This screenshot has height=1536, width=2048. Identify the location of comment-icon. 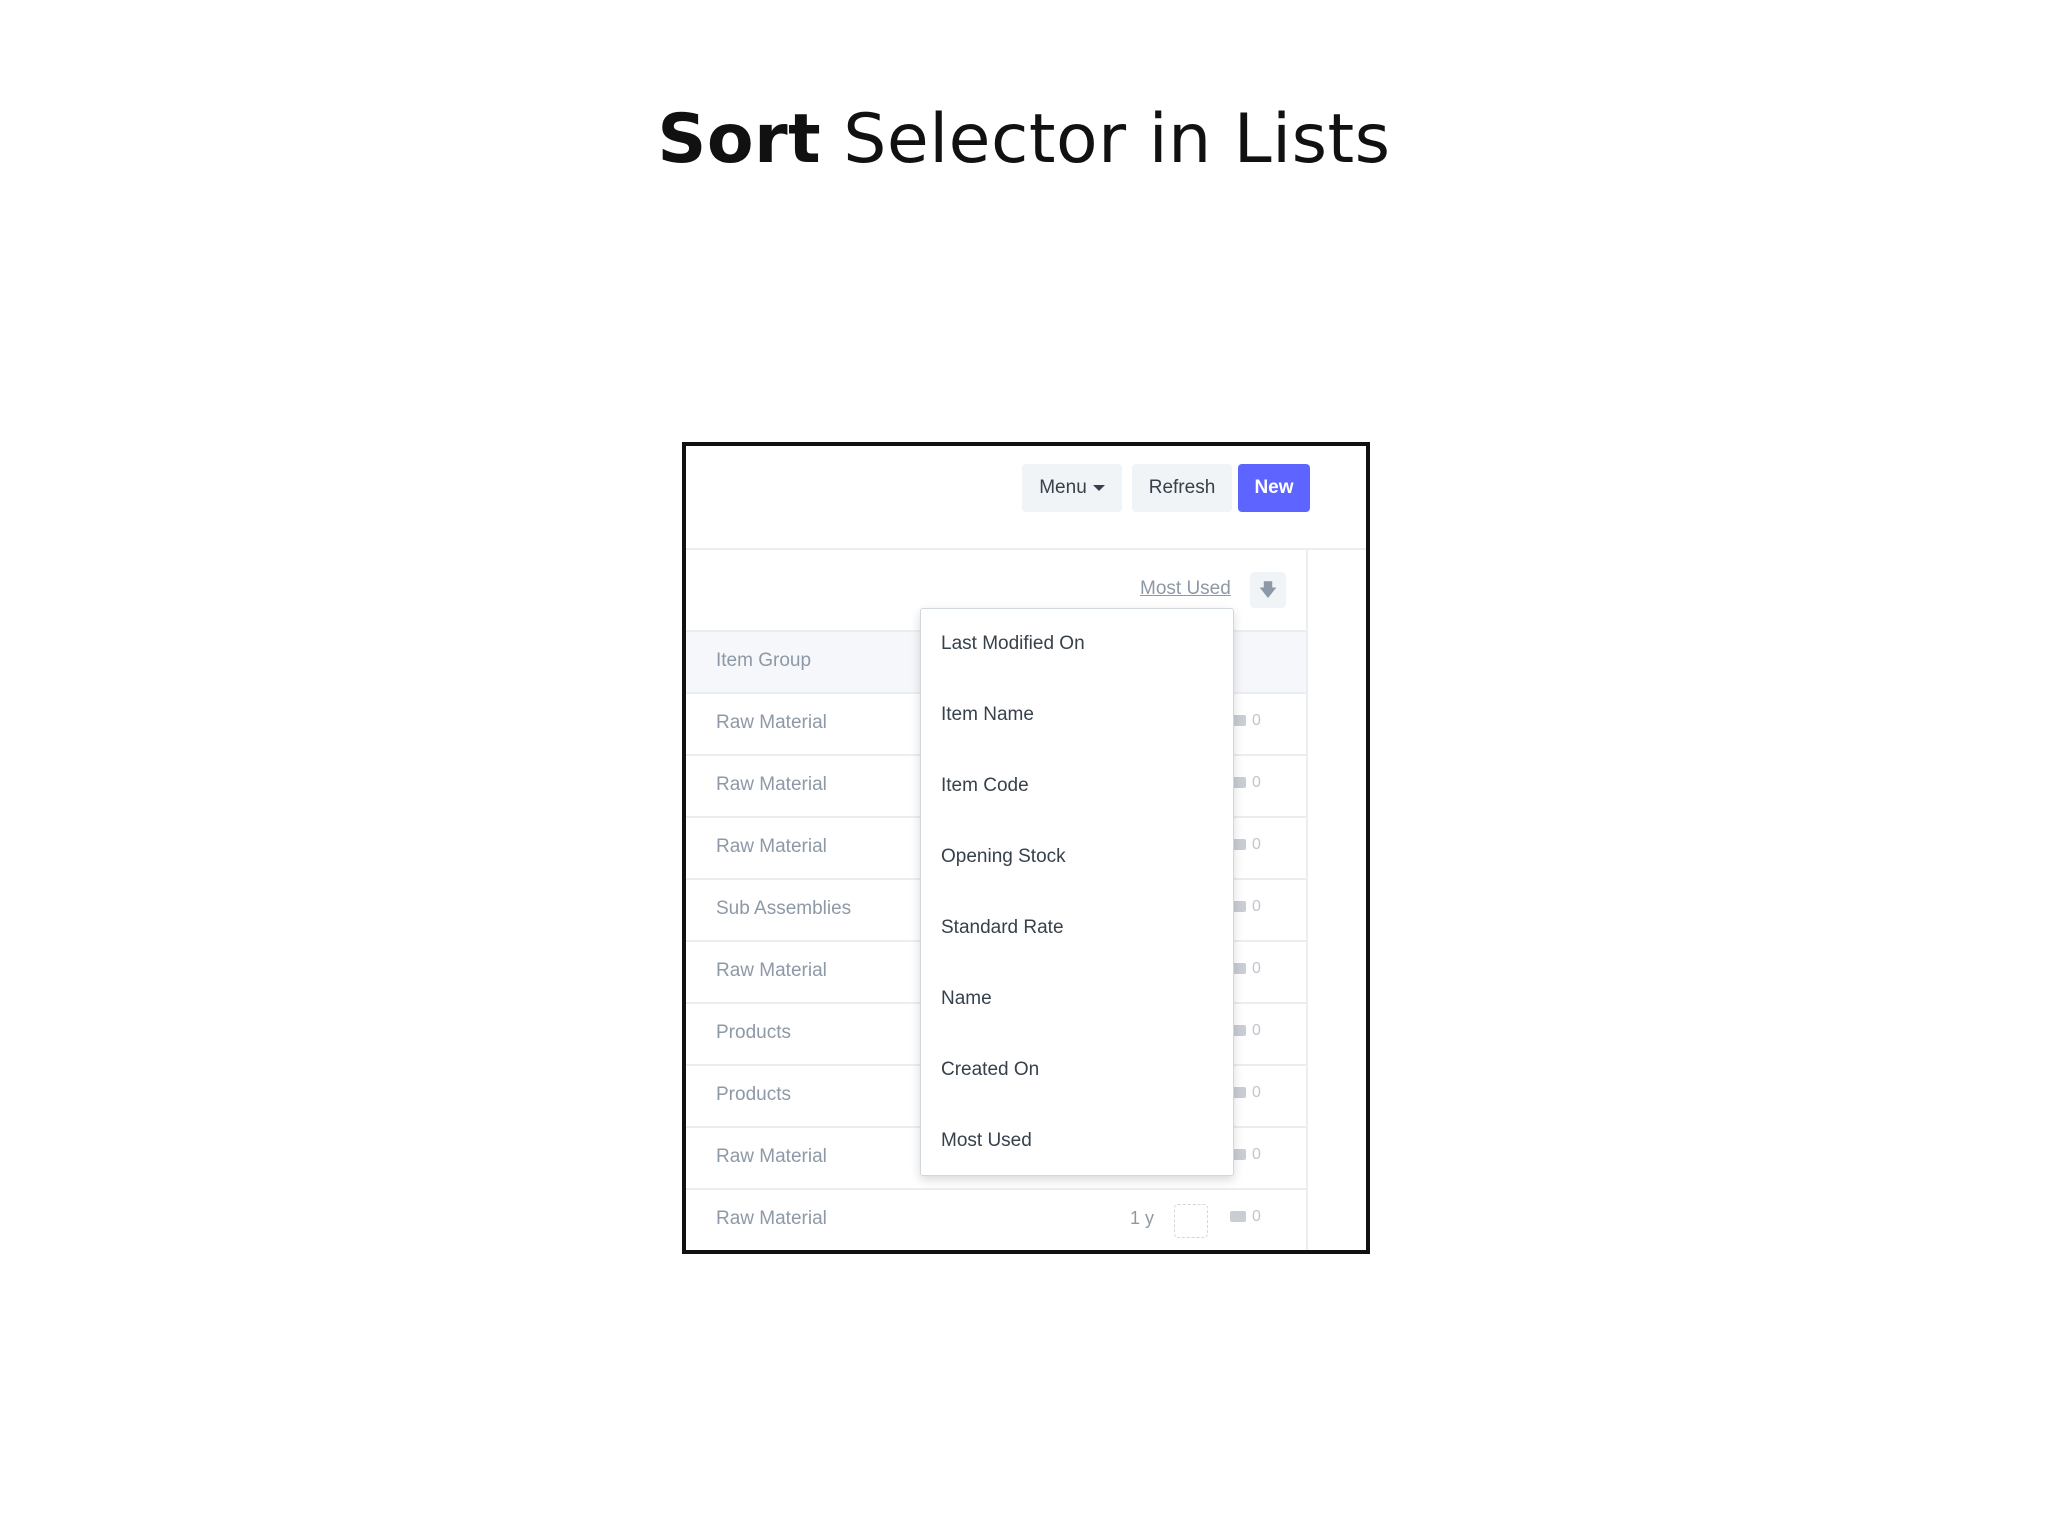
(1238, 1217).